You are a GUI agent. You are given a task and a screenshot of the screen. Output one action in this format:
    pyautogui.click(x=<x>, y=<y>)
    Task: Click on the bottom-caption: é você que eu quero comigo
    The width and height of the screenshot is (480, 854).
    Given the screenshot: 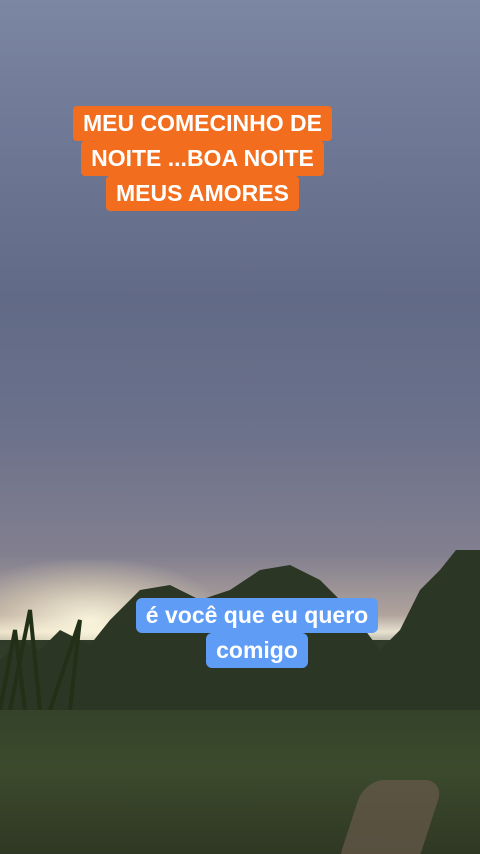 What is the action you would take?
    pyautogui.click(x=257, y=633)
    